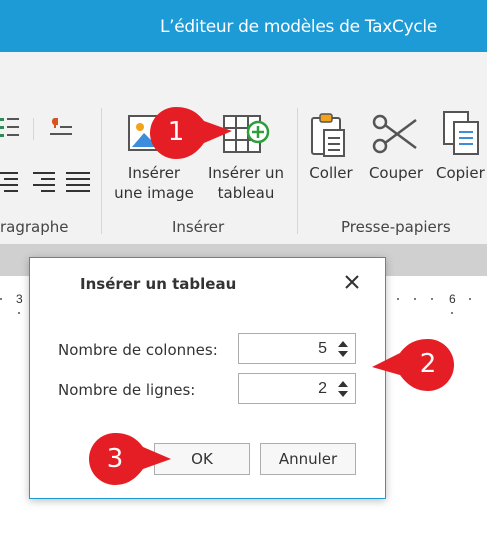 The height and width of the screenshot is (534, 487). Describe the element at coordinates (158, 284) in the screenshot. I see `dialog-title: Insérer un tableau` at that location.